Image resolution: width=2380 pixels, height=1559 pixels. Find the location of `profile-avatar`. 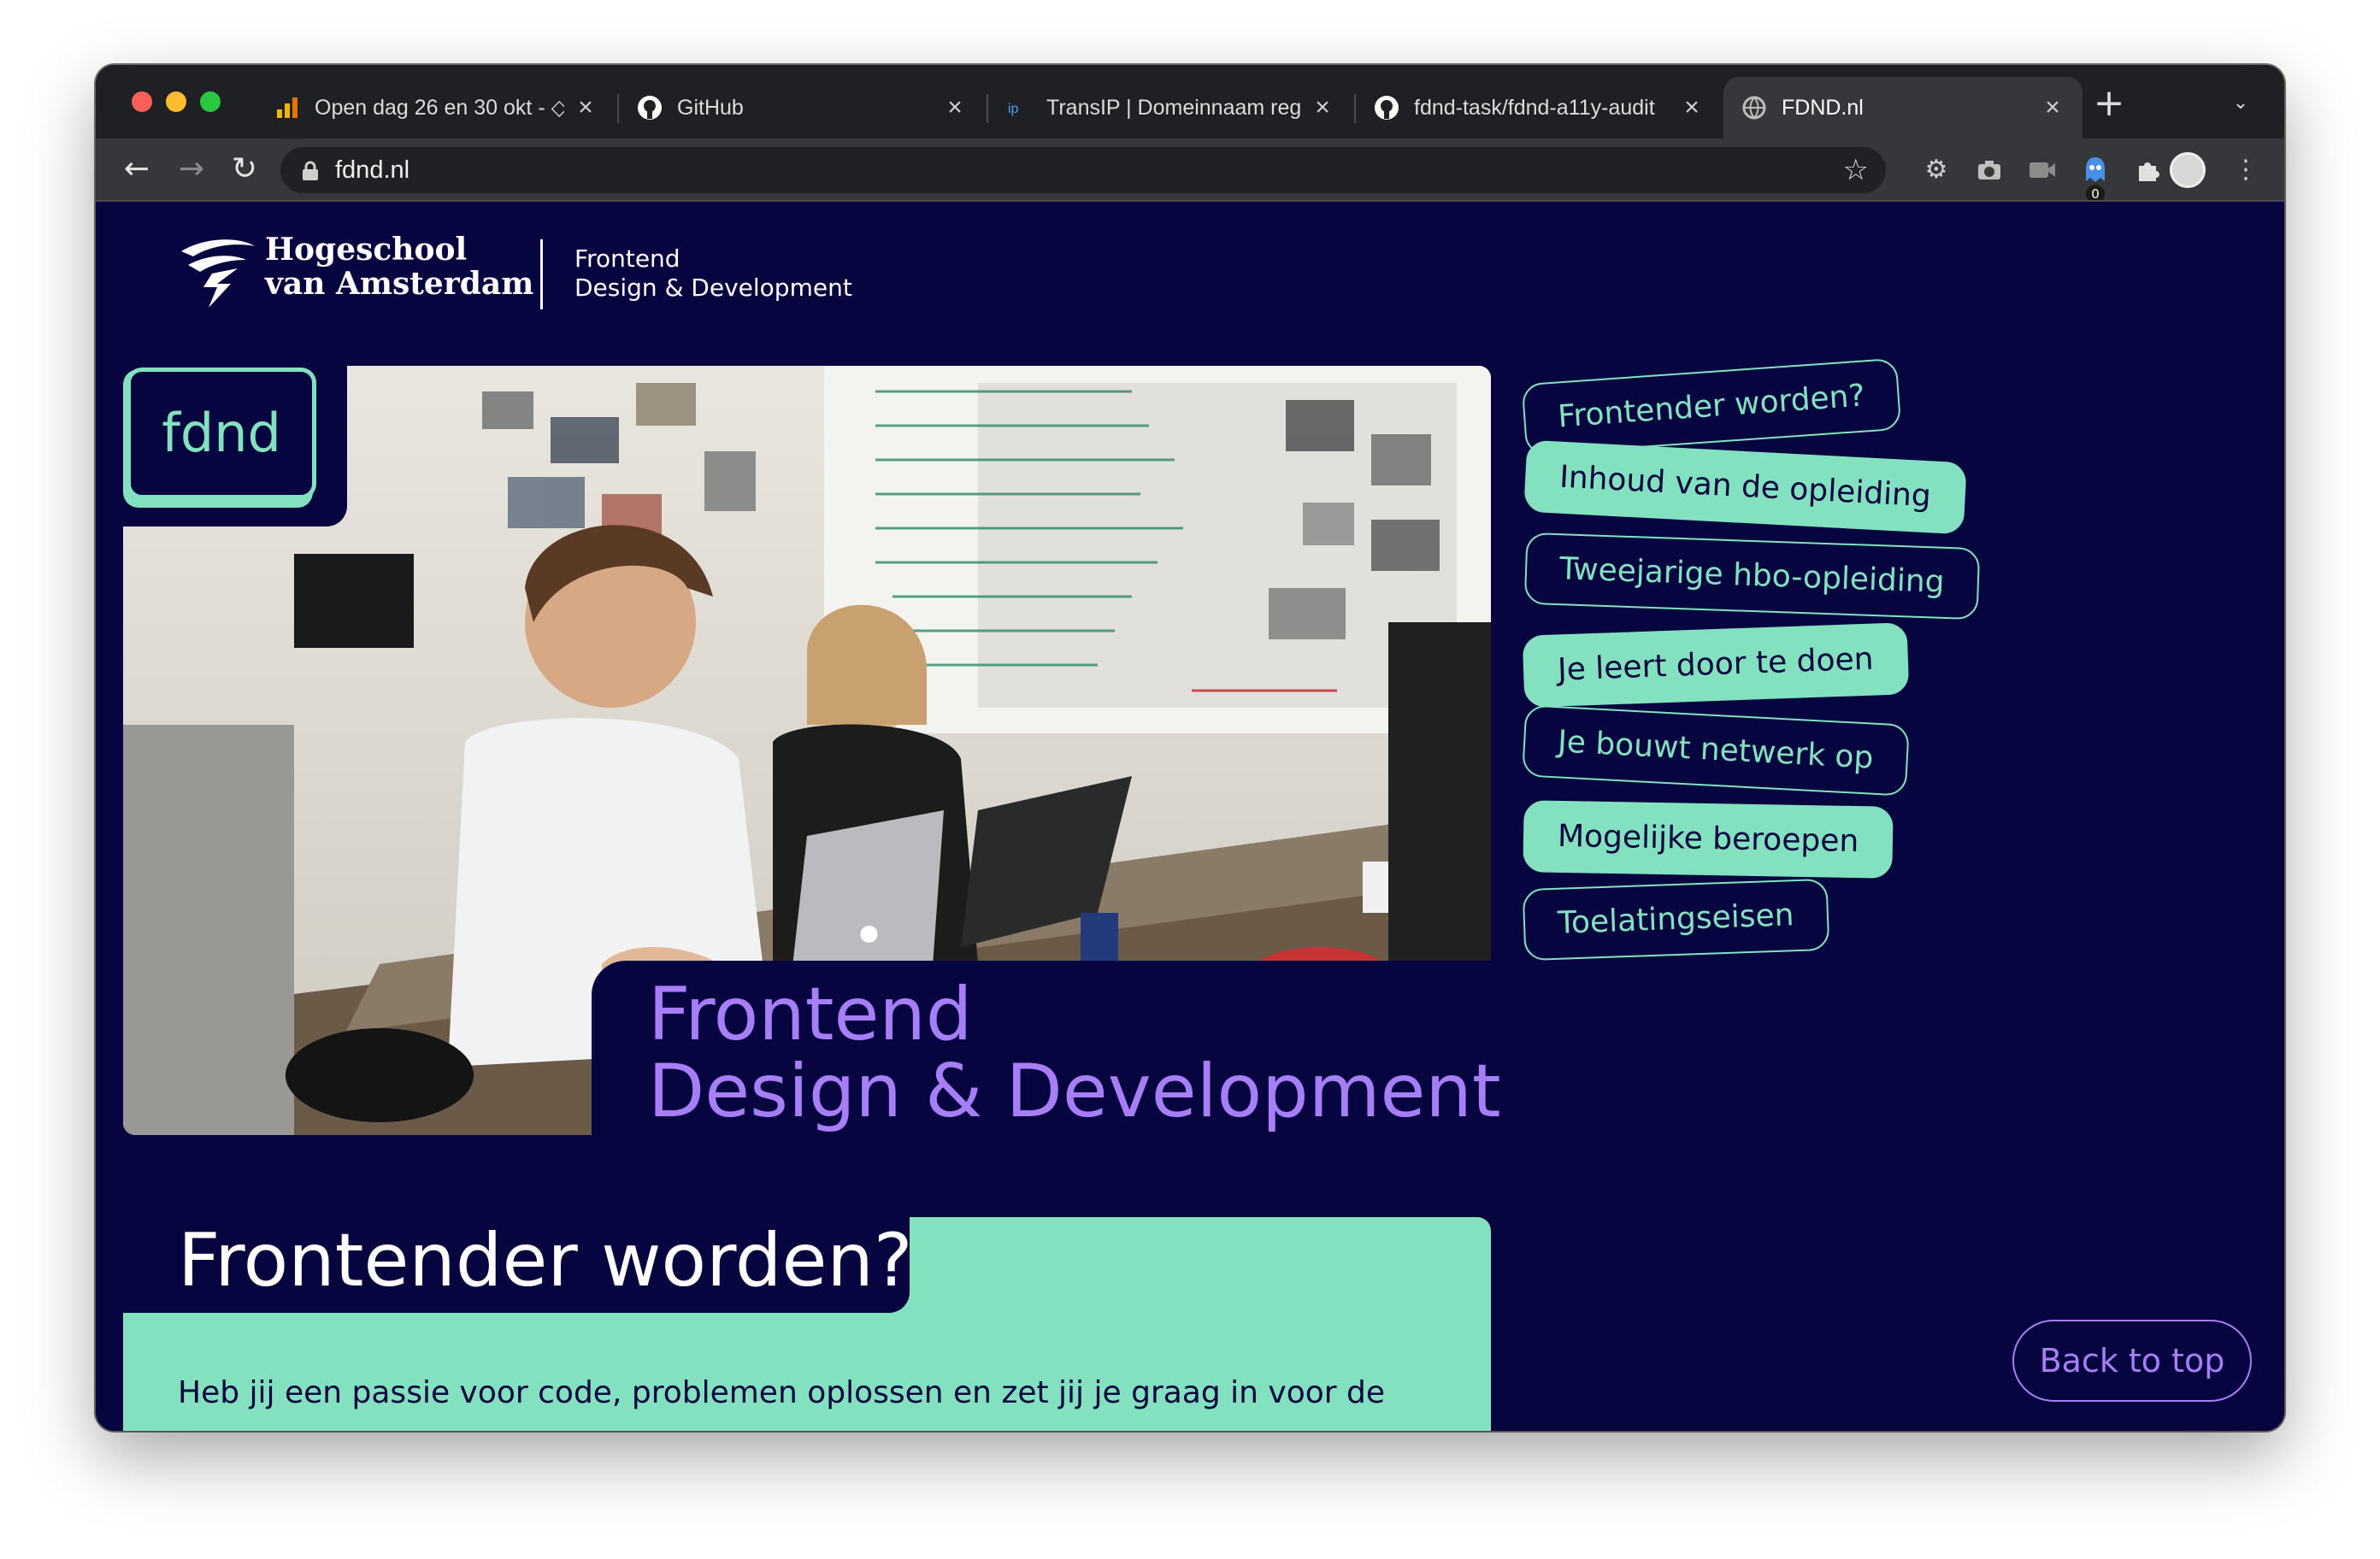

profile-avatar is located at coordinates (2188, 170).